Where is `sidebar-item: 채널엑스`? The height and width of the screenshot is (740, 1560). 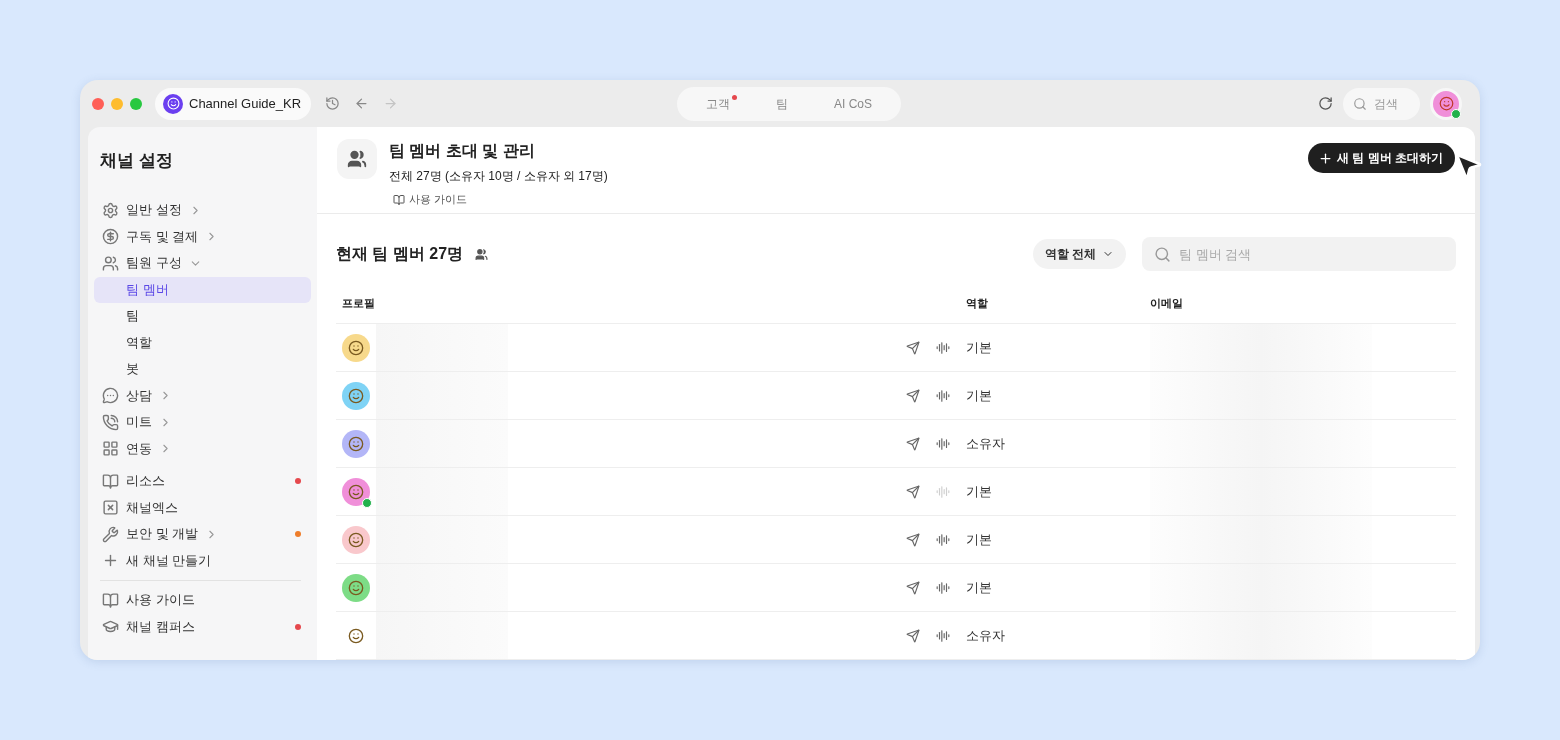
sidebar-item: 채널엑스 is located at coordinates (202, 507).